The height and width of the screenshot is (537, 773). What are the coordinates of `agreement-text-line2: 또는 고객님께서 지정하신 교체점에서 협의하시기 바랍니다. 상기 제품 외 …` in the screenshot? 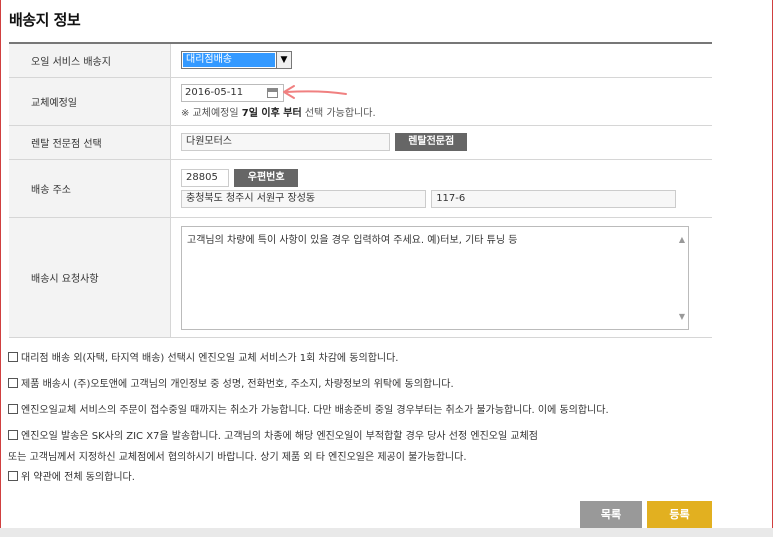 It's located at (237, 457).